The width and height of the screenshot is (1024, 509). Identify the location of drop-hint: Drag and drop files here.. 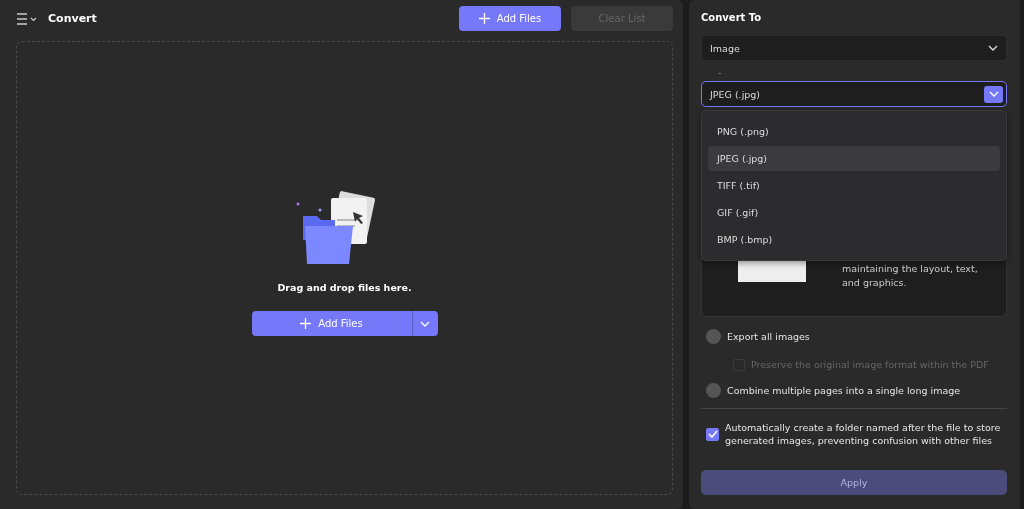
(344, 287).